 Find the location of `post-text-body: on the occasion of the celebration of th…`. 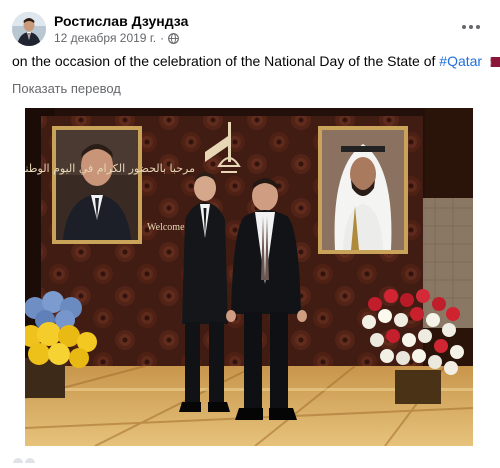

post-text-body: on the occasion of the celebration of th… is located at coordinates (226, 61).